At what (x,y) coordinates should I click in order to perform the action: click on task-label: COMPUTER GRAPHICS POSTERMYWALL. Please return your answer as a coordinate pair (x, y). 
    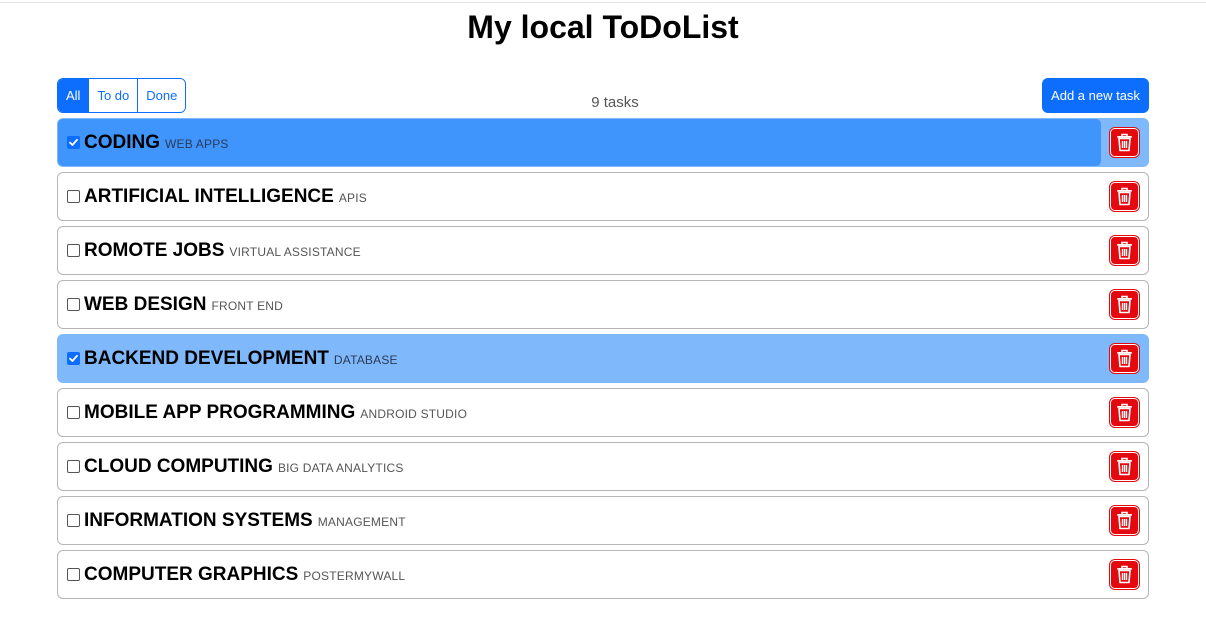
    Looking at the image, I should click on (244, 574).